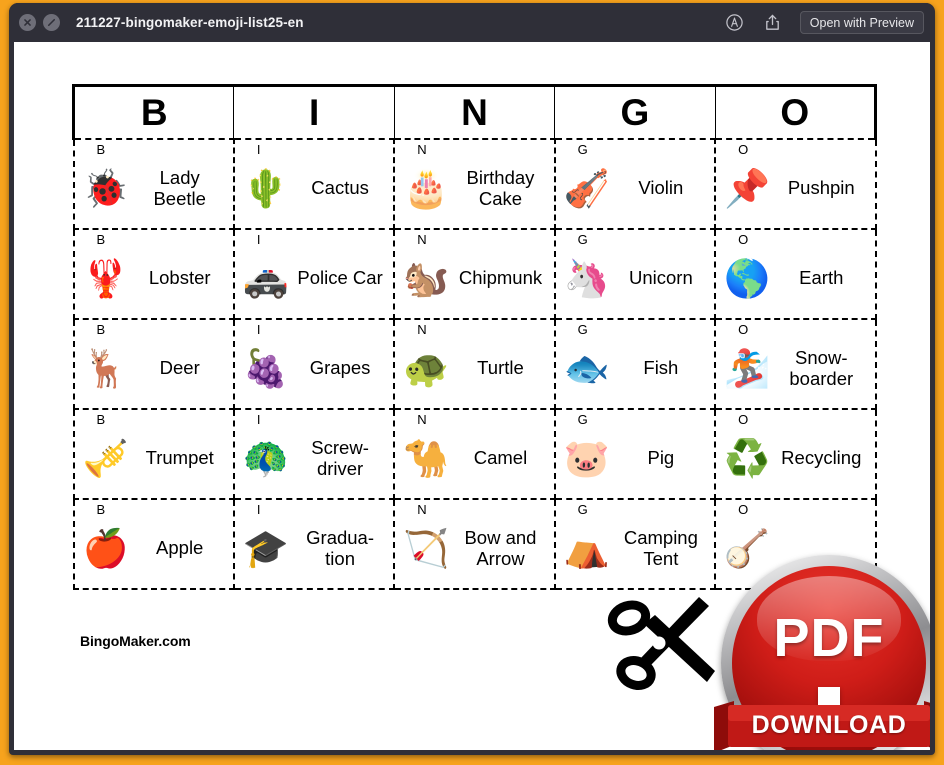  I want to click on bingo-cell: N 🎂 Birthday Cake, so click(474, 183).